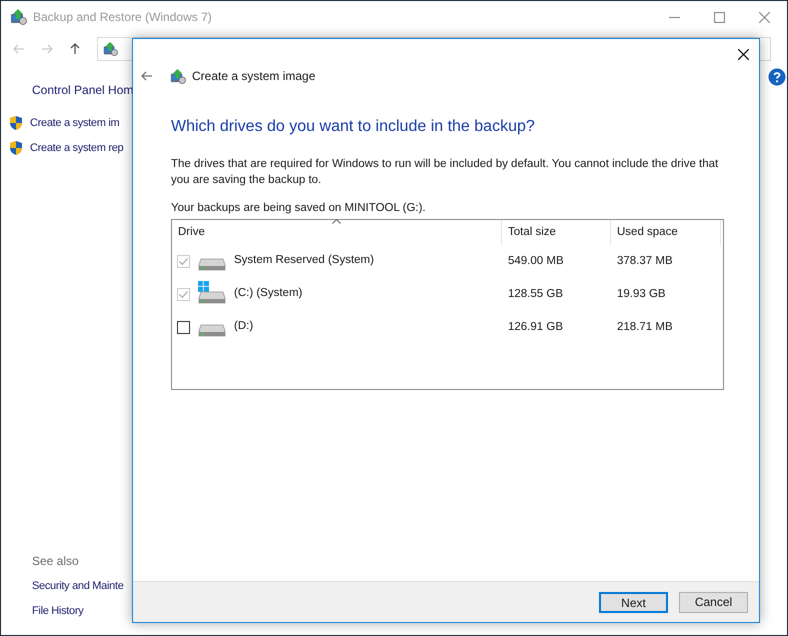 The image size is (788, 636). What do you see at coordinates (75, 123) in the screenshot?
I see `sidebar-link: Create a system im` at bounding box center [75, 123].